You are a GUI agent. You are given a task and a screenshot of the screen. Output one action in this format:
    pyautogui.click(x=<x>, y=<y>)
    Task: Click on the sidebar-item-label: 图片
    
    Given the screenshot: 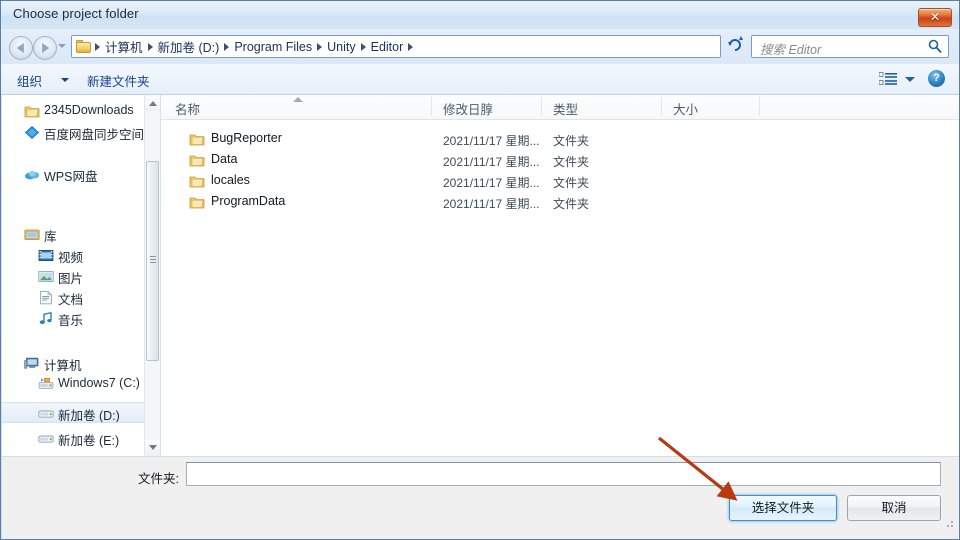 What is the action you would take?
    pyautogui.click(x=71, y=279)
    